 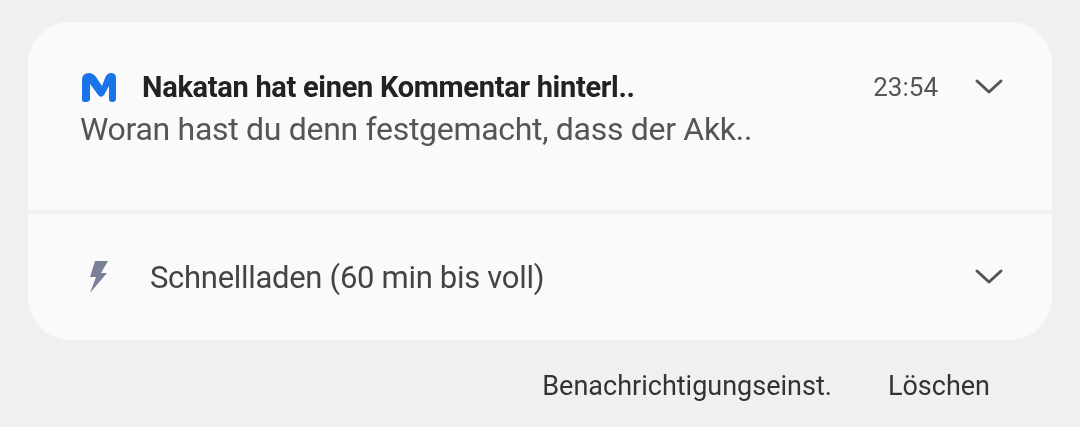 I want to click on action-button: Benachrichtigungseinst., so click(x=687, y=386).